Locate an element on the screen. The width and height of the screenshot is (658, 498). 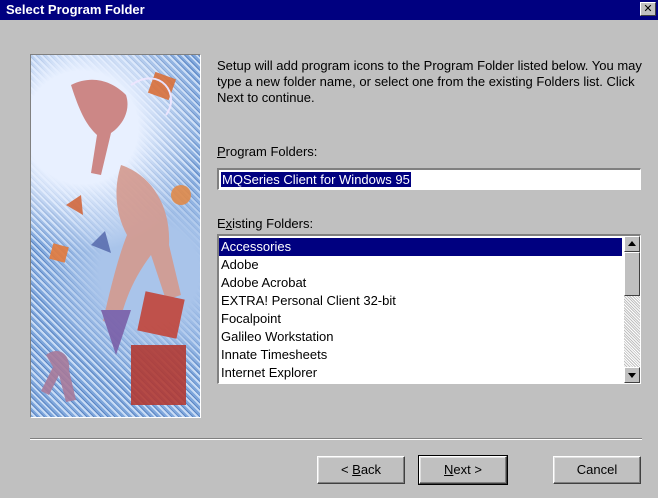
back-button-accel: B is located at coordinates (356, 469).